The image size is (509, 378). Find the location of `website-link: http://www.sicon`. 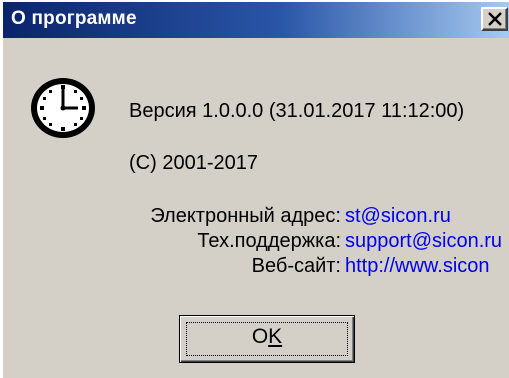

website-link: http://www.sicon is located at coordinates (417, 266).